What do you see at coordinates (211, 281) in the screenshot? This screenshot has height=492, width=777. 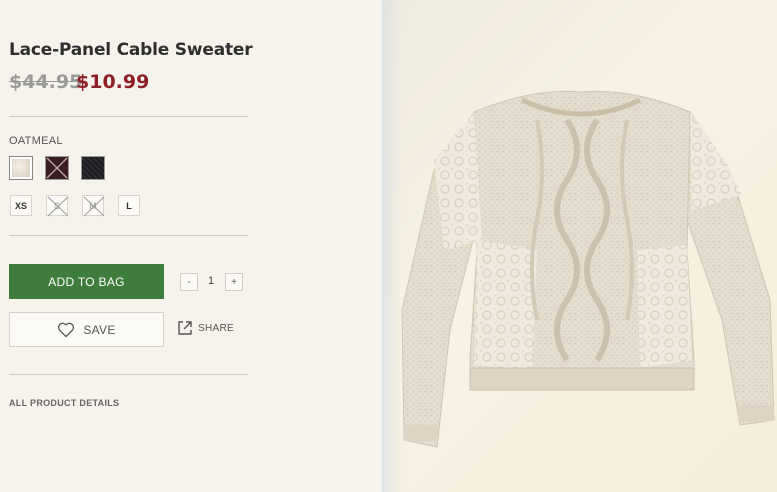 I see `quantity-value: 1` at bounding box center [211, 281].